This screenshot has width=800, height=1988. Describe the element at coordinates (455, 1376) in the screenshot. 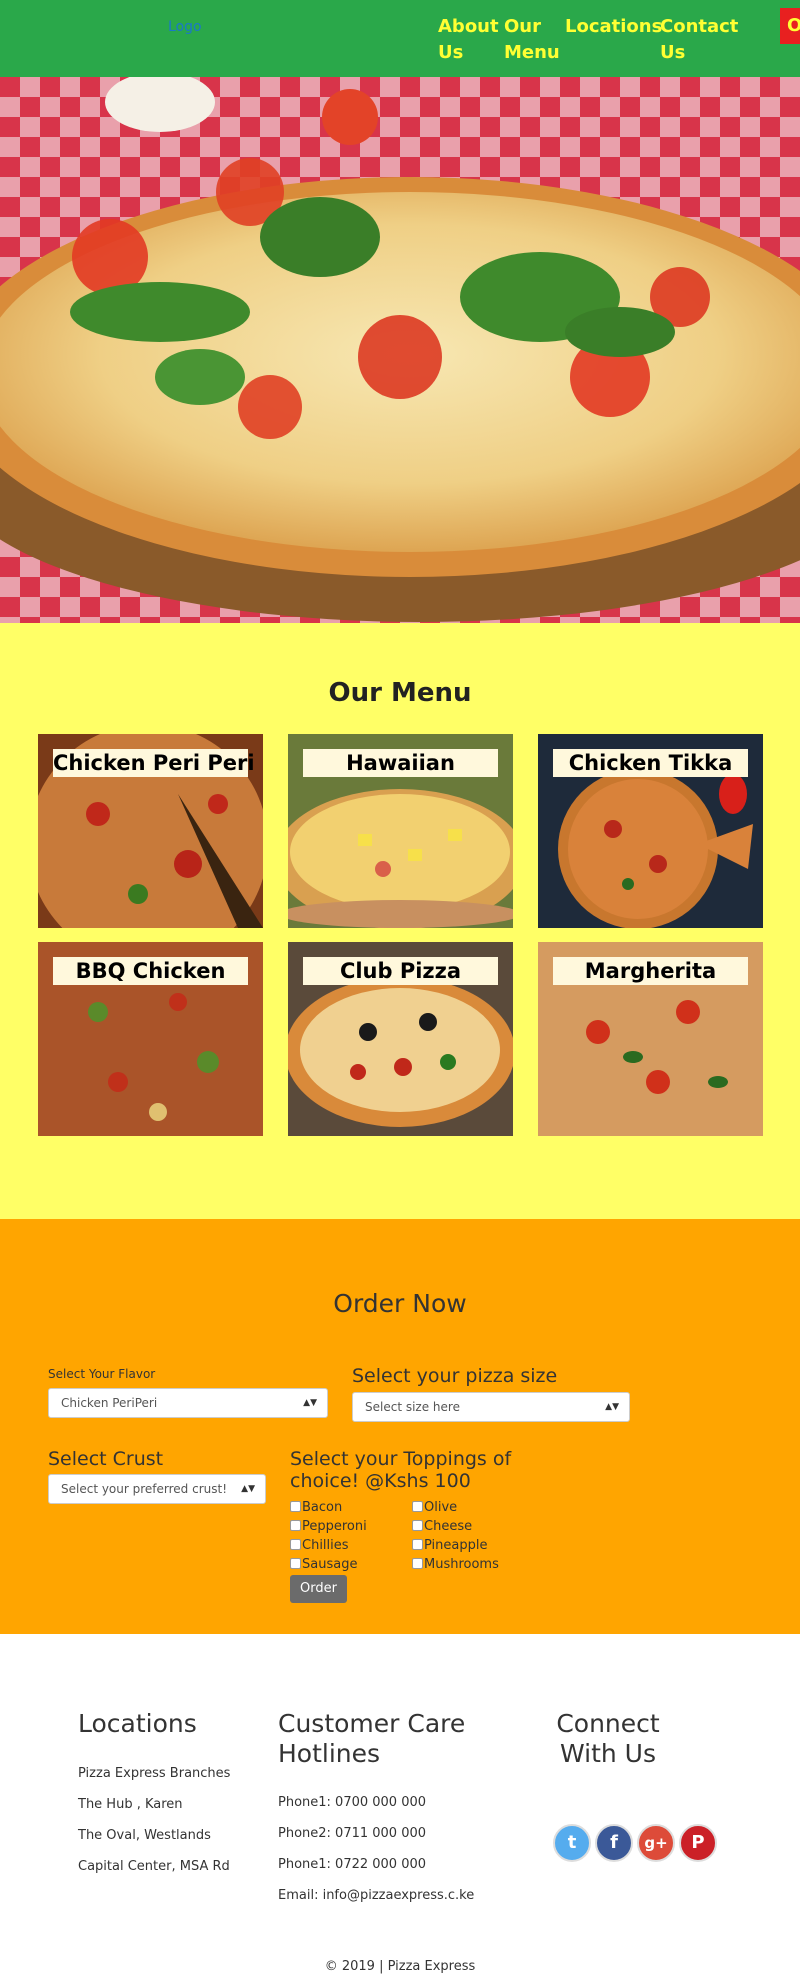

I see `size-label: Select your pizza size` at that location.